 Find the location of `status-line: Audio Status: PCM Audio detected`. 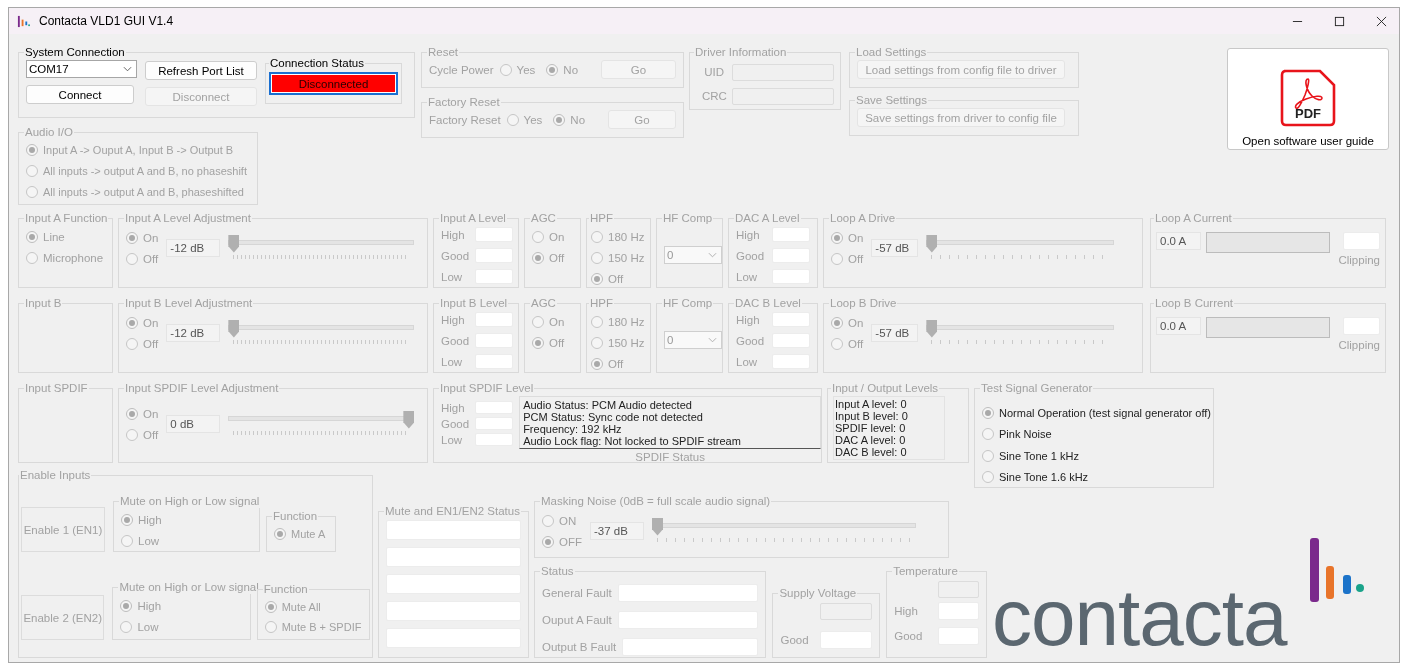

status-line: Audio Status: PCM Audio detected is located at coordinates (608, 405).